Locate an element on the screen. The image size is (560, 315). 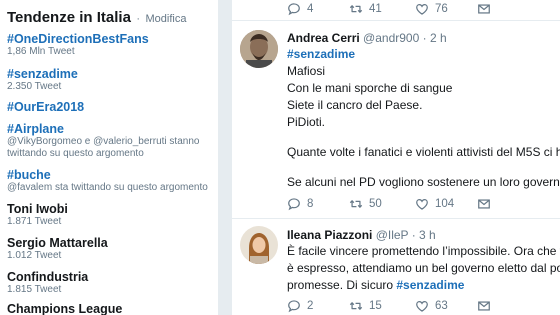
like-button: 63 is located at coordinates (431, 306).